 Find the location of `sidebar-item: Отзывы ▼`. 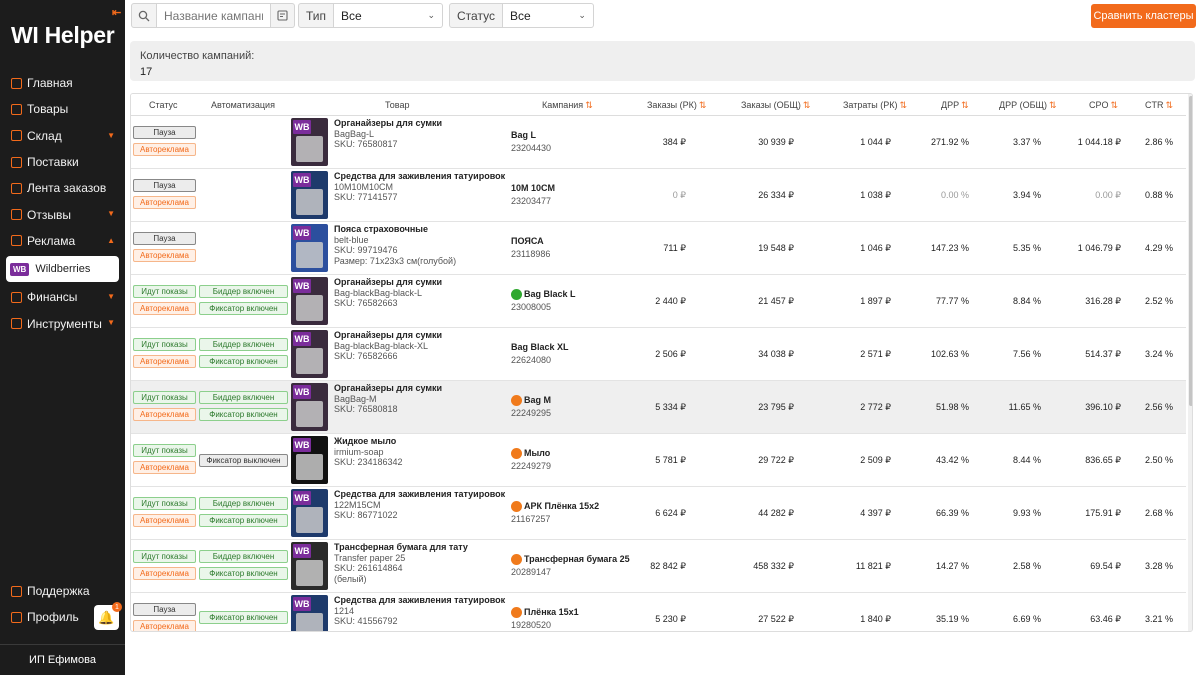

sidebar-item: Отзывы ▼ is located at coordinates (62, 214).